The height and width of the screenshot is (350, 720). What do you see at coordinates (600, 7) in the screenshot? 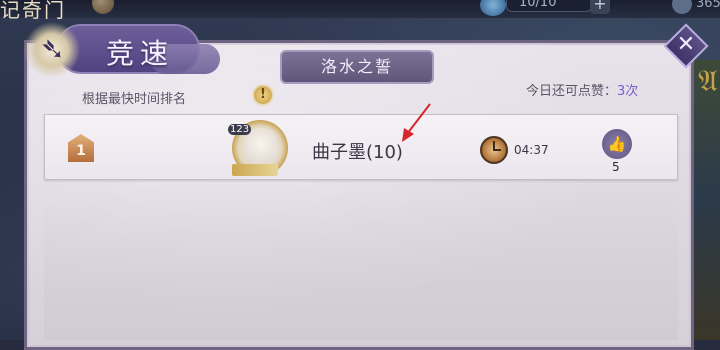
I see `add-energy-button: +` at bounding box center [600, 7].